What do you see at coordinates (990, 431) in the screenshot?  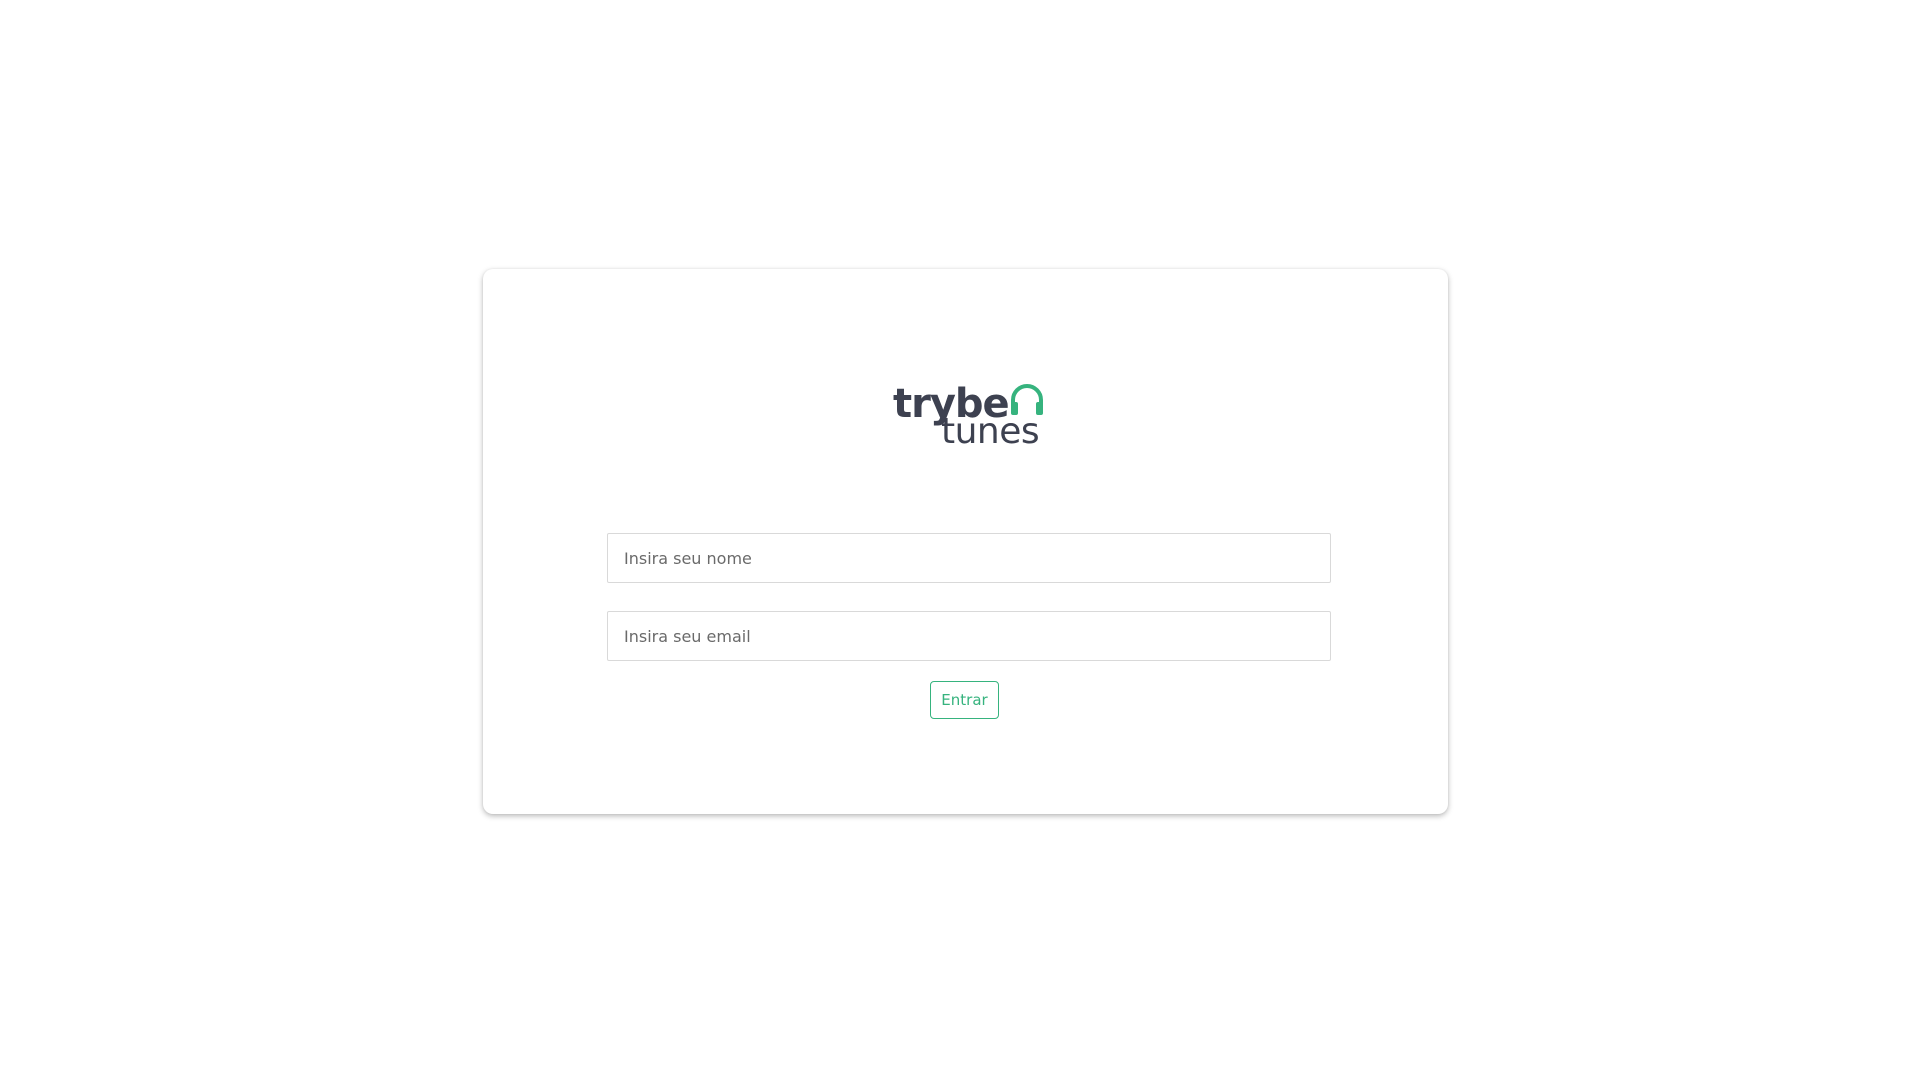 I see `logo-text-tunes: tunes` at bounding box center [990, 431].